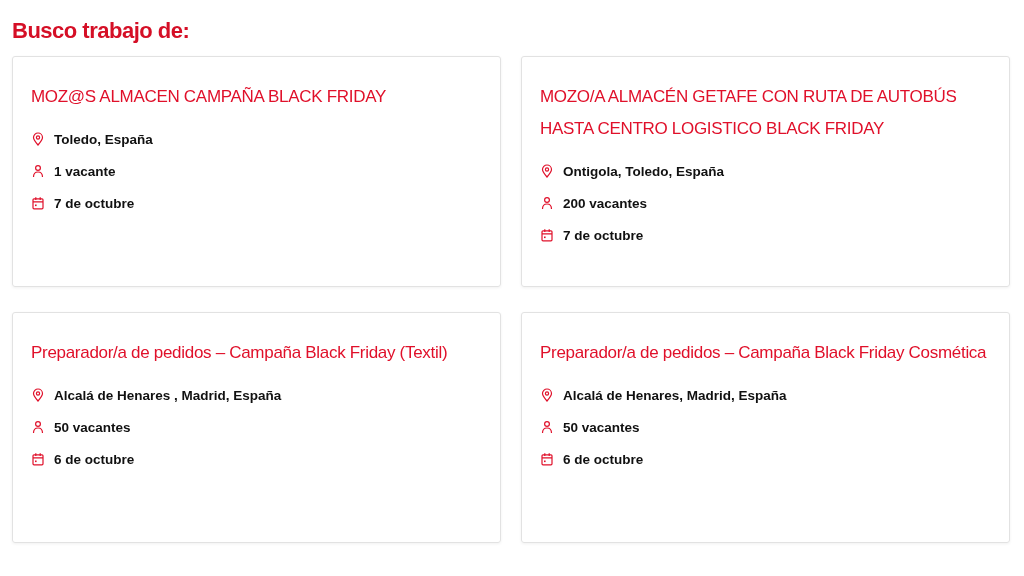 The width and height of the screenshot is (1024, 576). What do you see at coordinates (103, 139) in the screenshot?
I see `job-location: Toledo, España` at bounding box center [103, 139].